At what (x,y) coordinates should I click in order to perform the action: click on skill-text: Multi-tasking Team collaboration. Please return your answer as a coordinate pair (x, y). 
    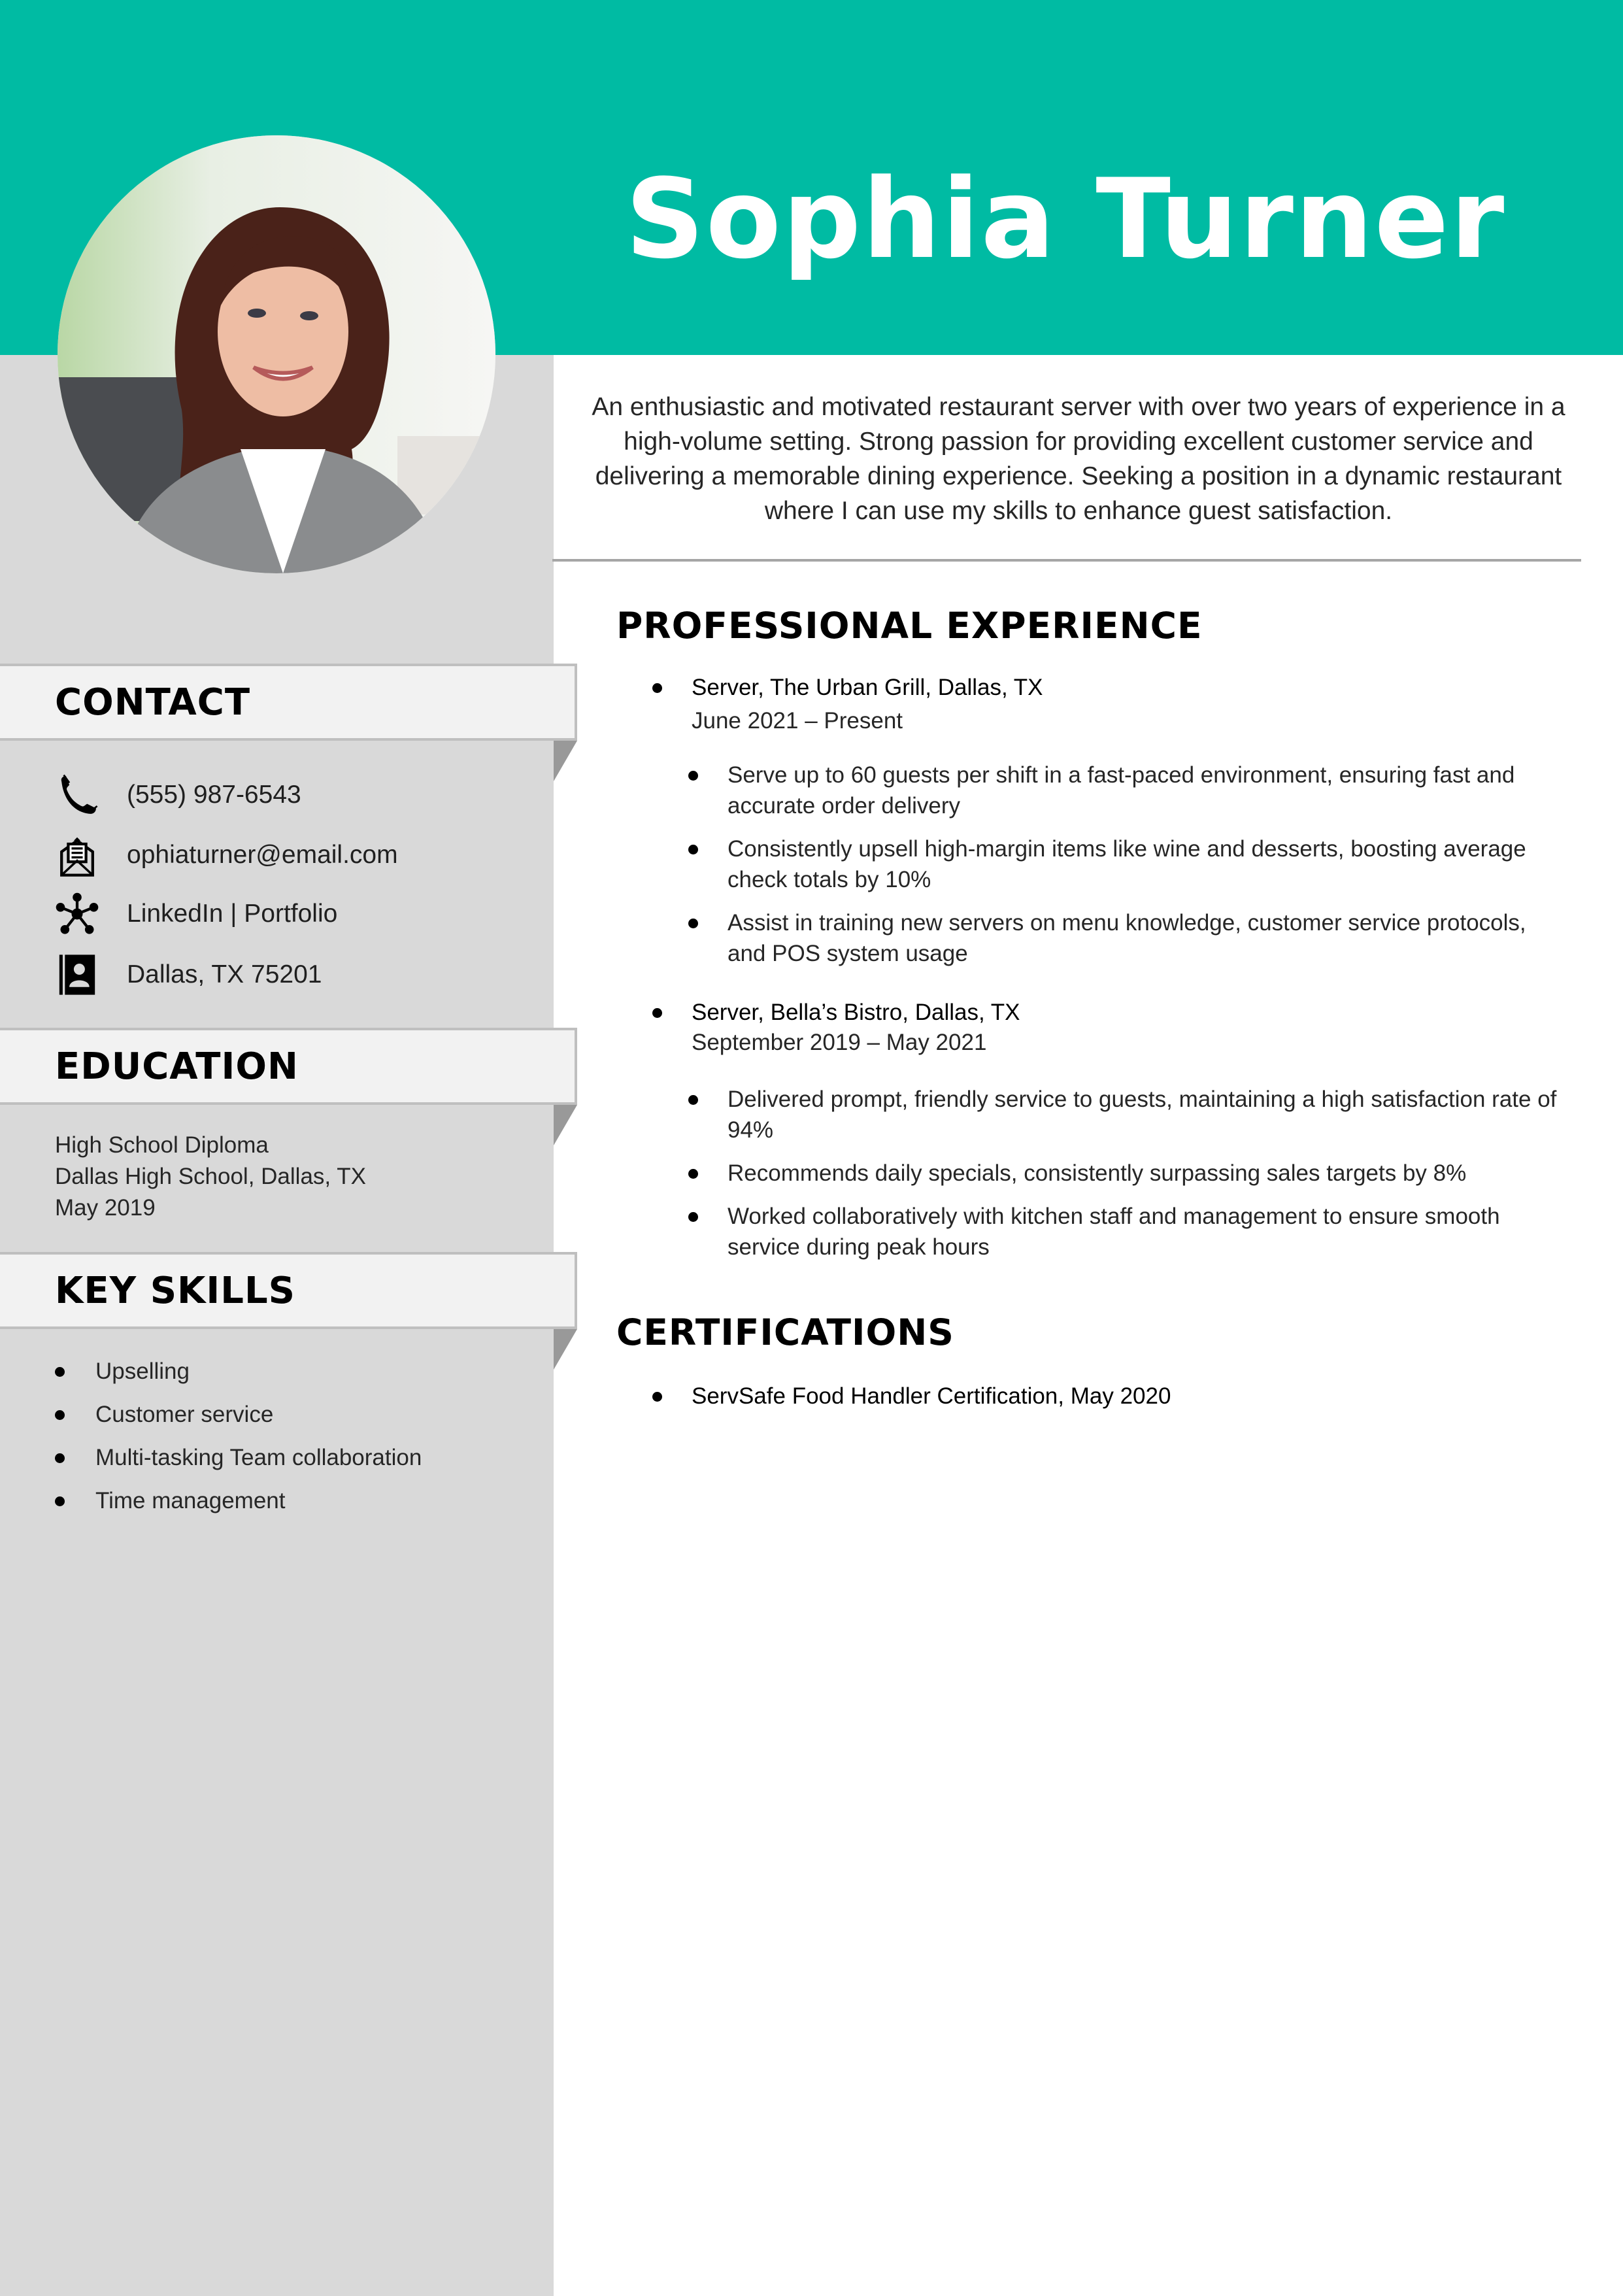
    Looking at the image, I should click on (258, 1458).